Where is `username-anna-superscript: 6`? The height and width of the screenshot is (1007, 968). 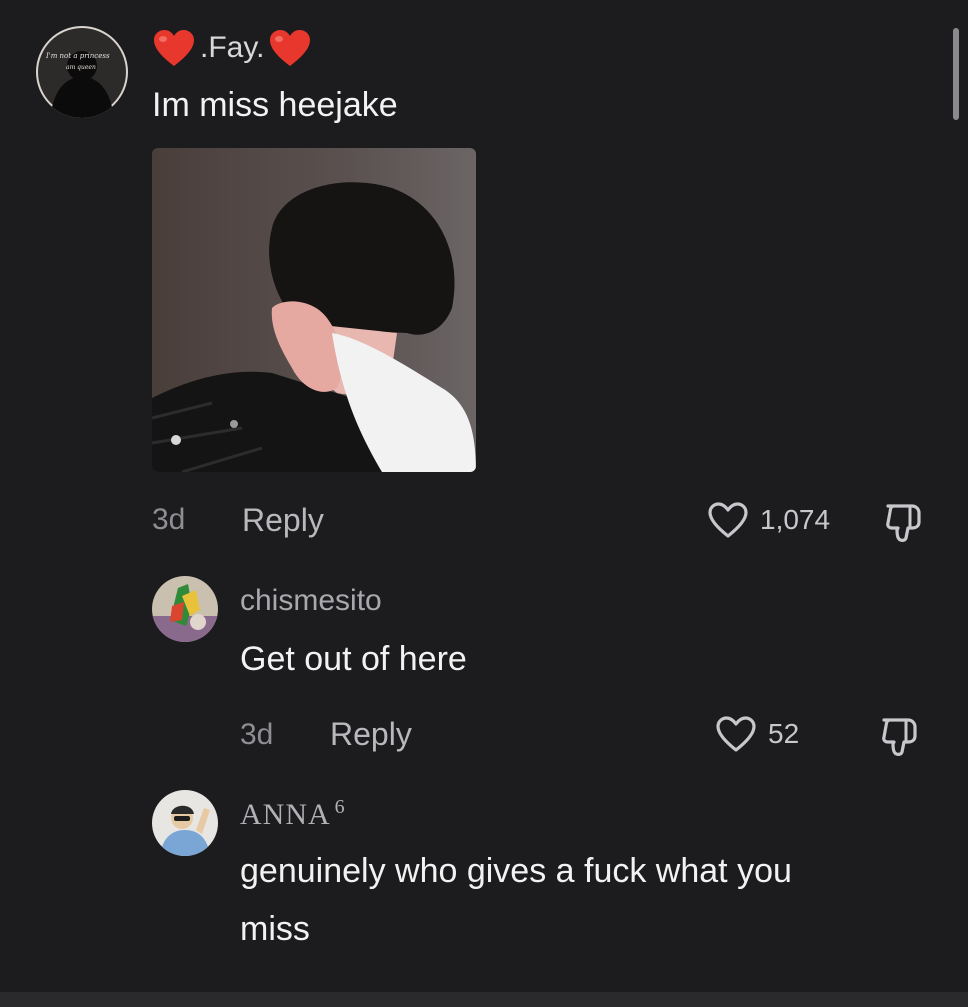
username-anna-superscript: 6 is located at coordinates (340, 807).